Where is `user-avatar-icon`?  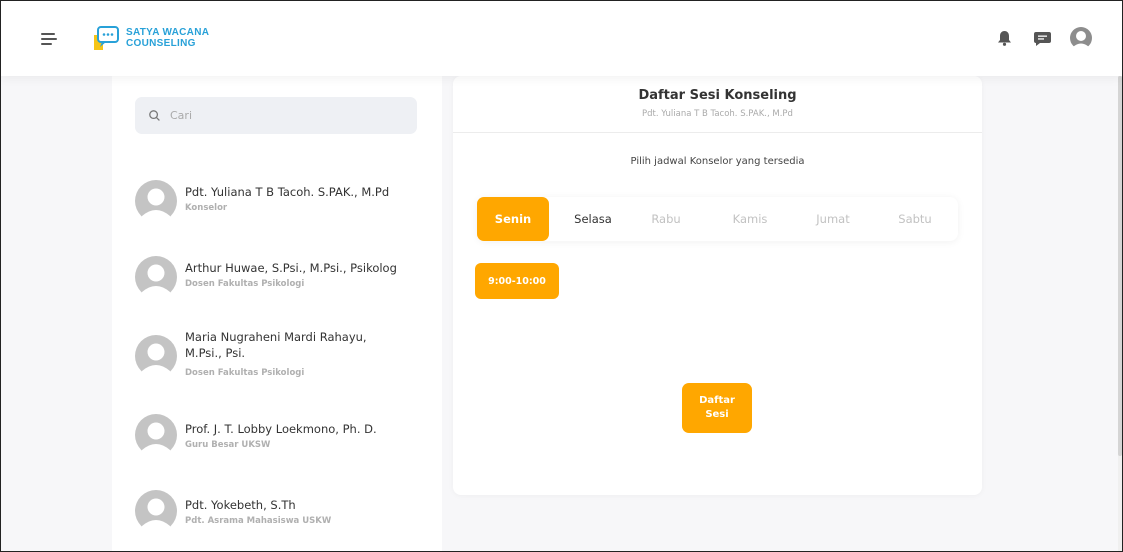
user-avatar-icon is located at coordinates (1081, 38).